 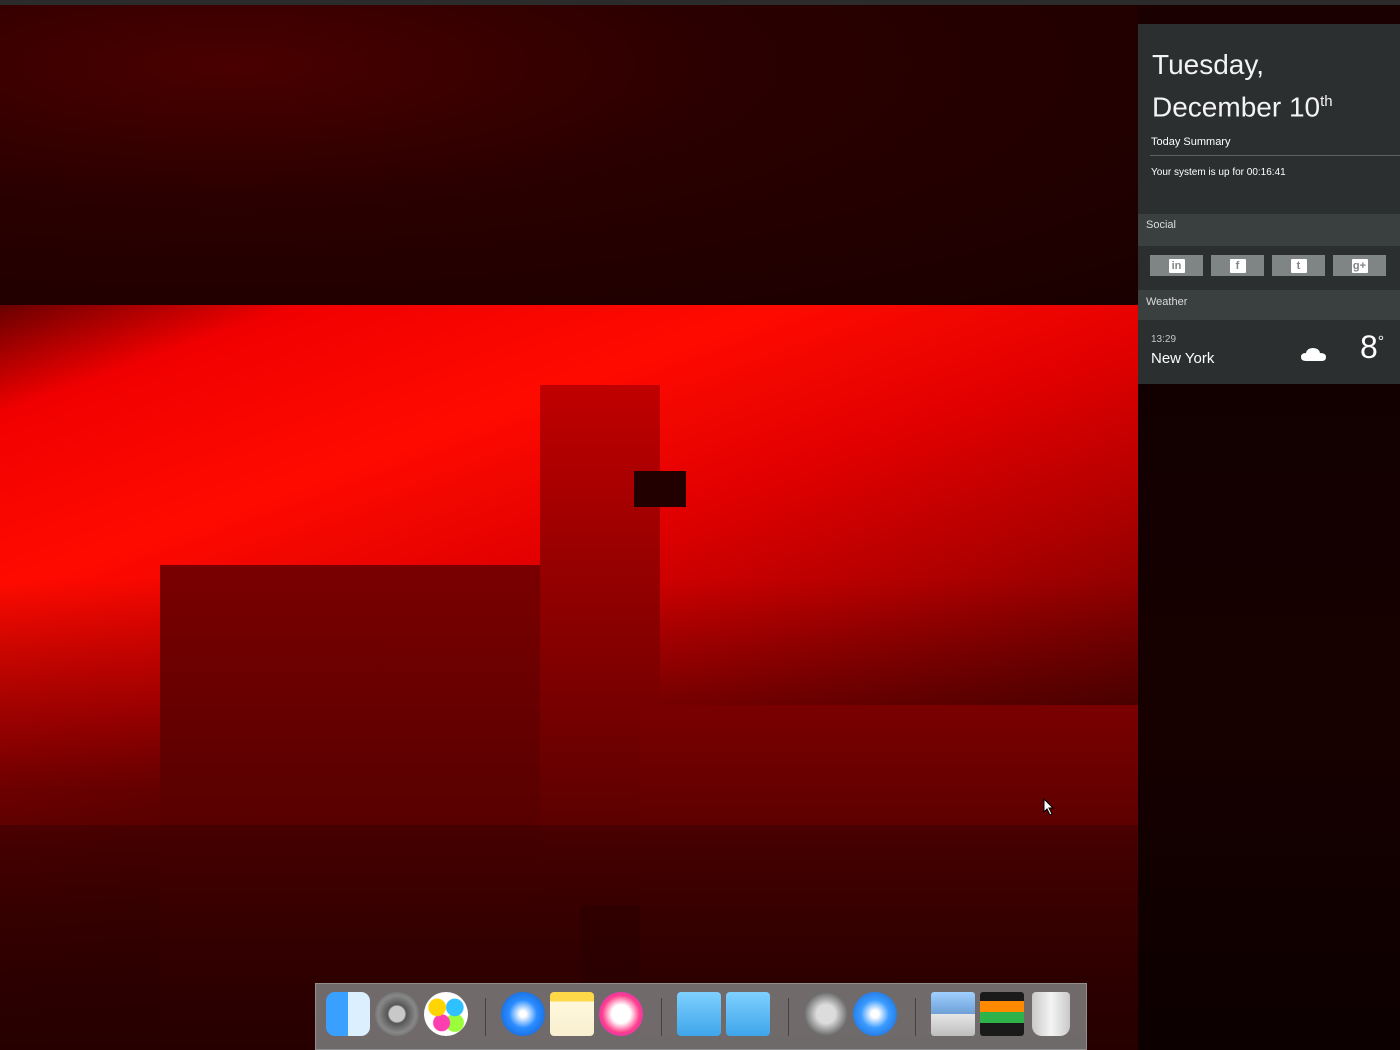 I want to click on weather-city: New York, so click(x=1183, y=358).